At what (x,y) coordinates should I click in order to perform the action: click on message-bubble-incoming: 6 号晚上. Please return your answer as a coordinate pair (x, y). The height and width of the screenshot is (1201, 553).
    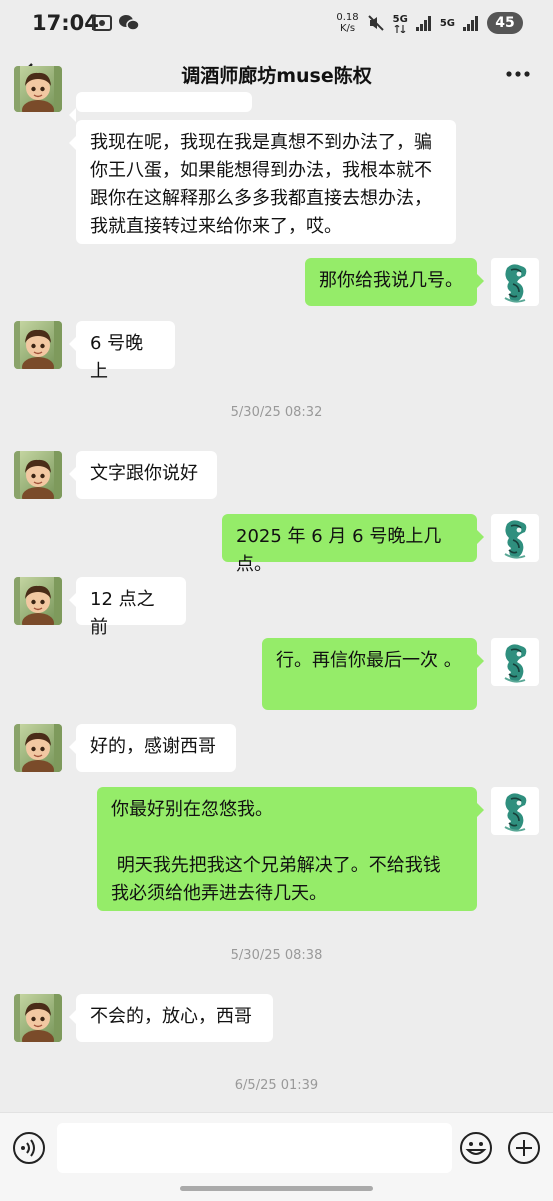
    Looking at the image, I should click on (122, 351).